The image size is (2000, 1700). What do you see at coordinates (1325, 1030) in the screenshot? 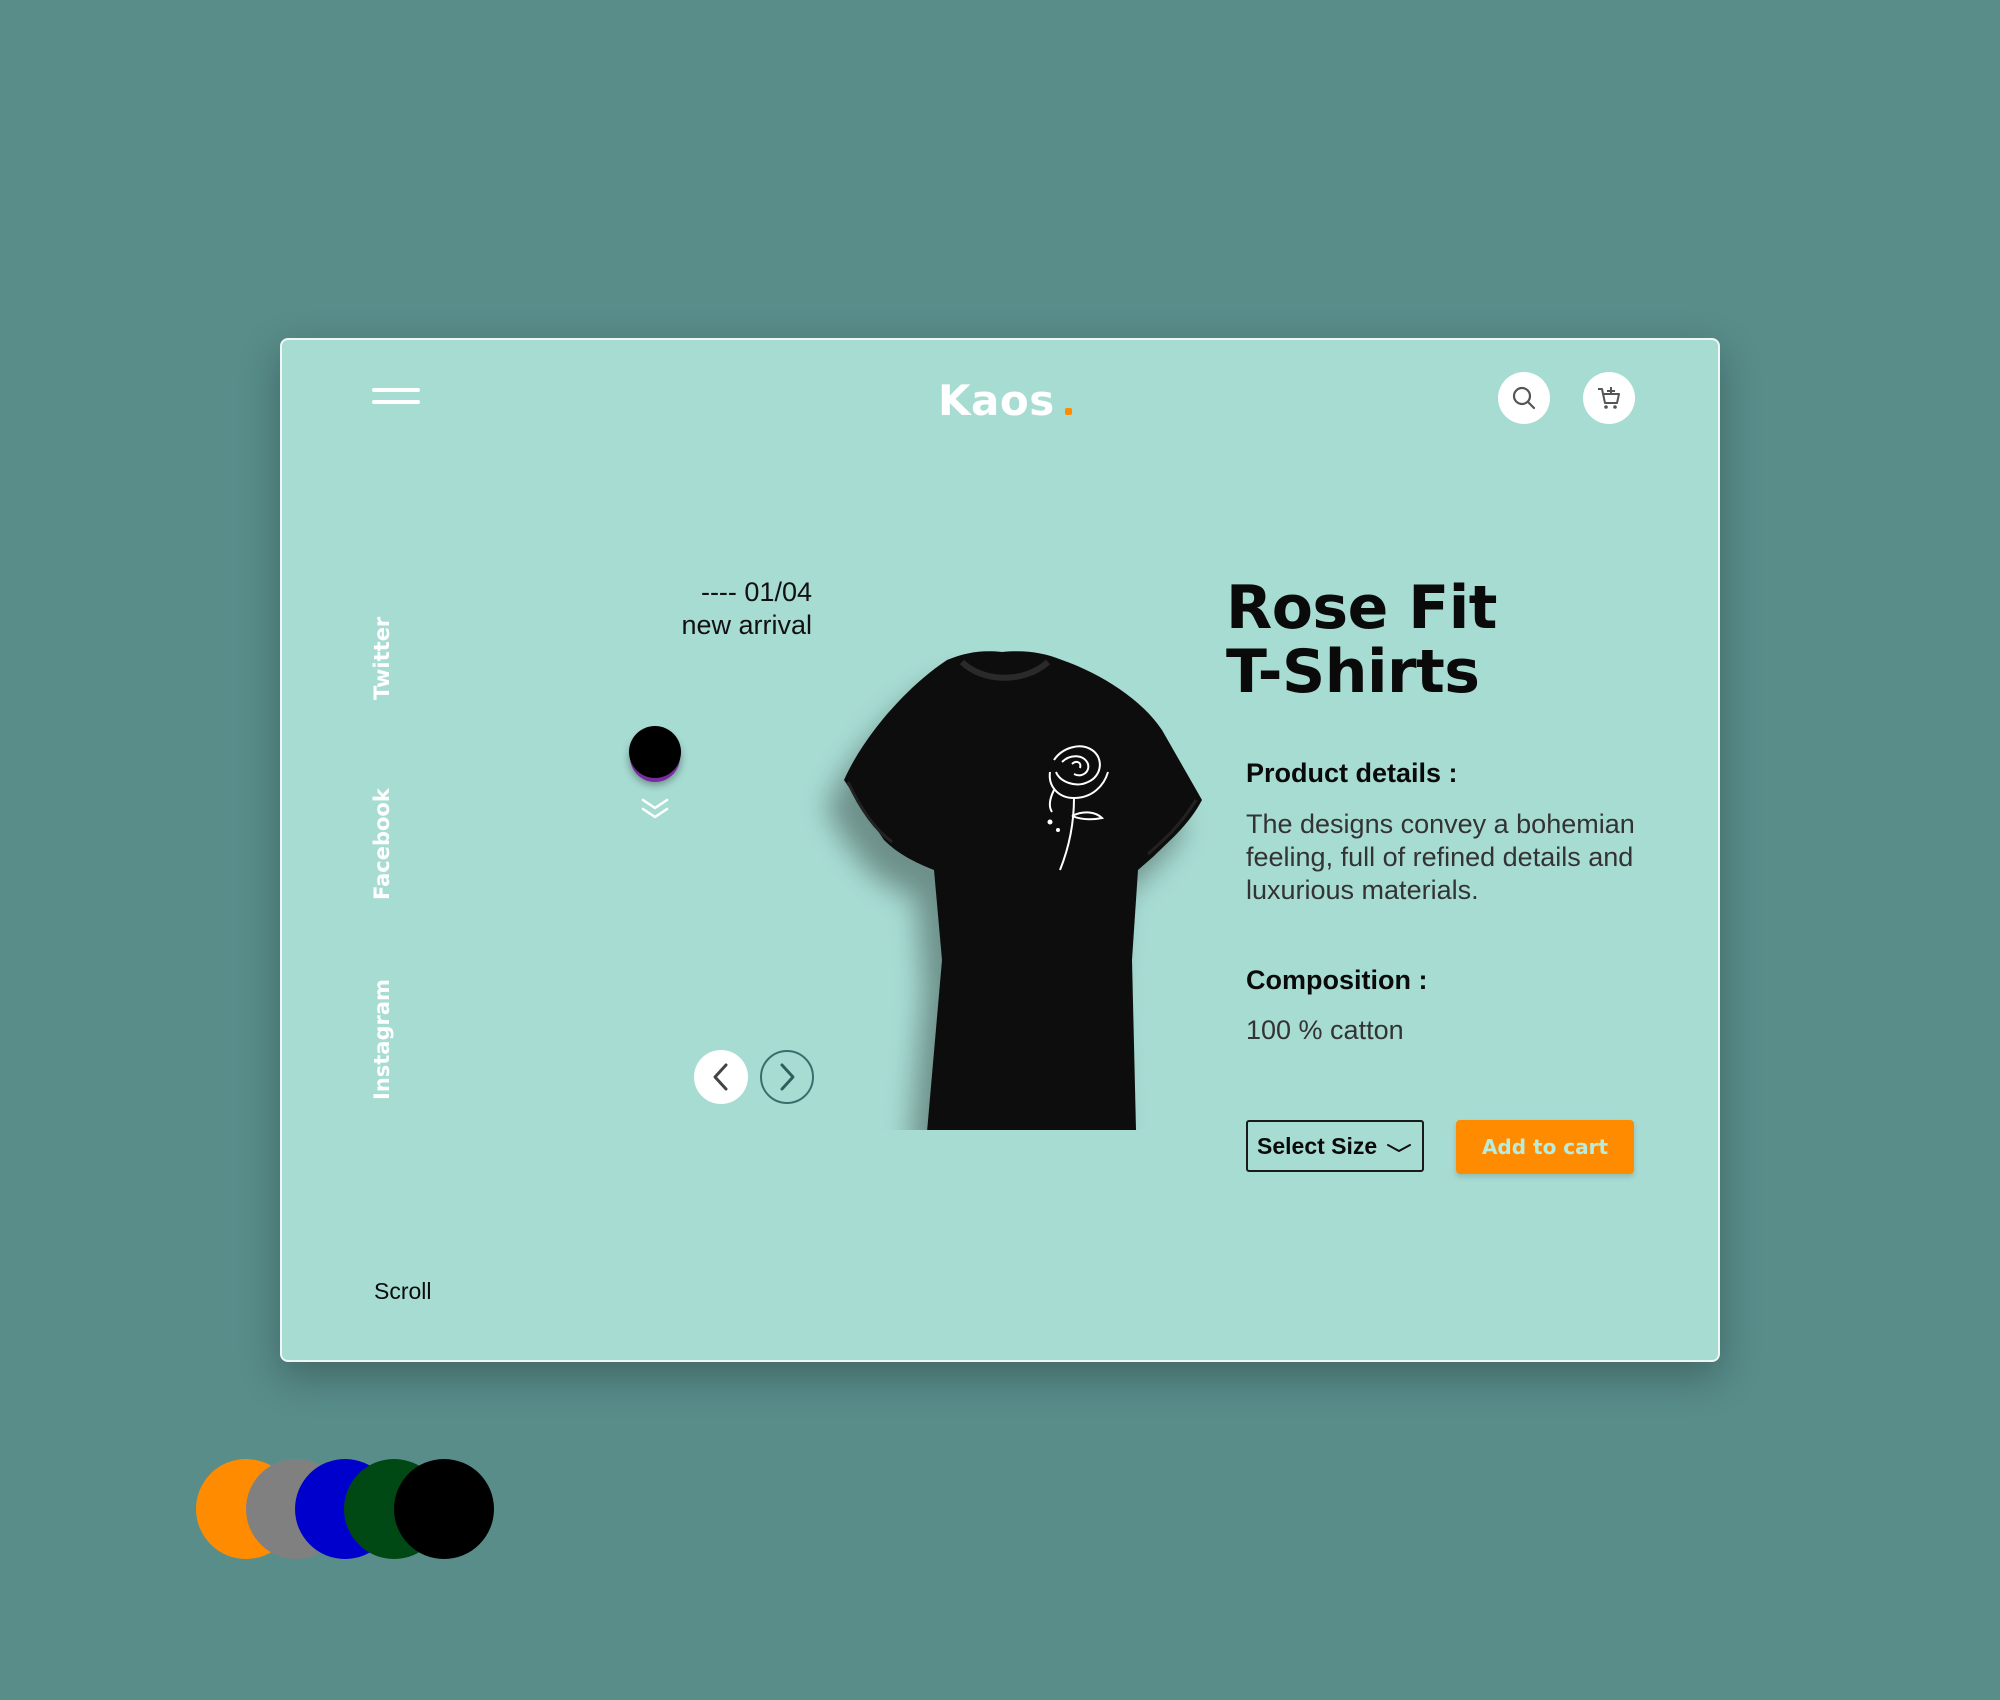
I see `composition-value: 100 % catton` at bounding box center [1325, 1030].